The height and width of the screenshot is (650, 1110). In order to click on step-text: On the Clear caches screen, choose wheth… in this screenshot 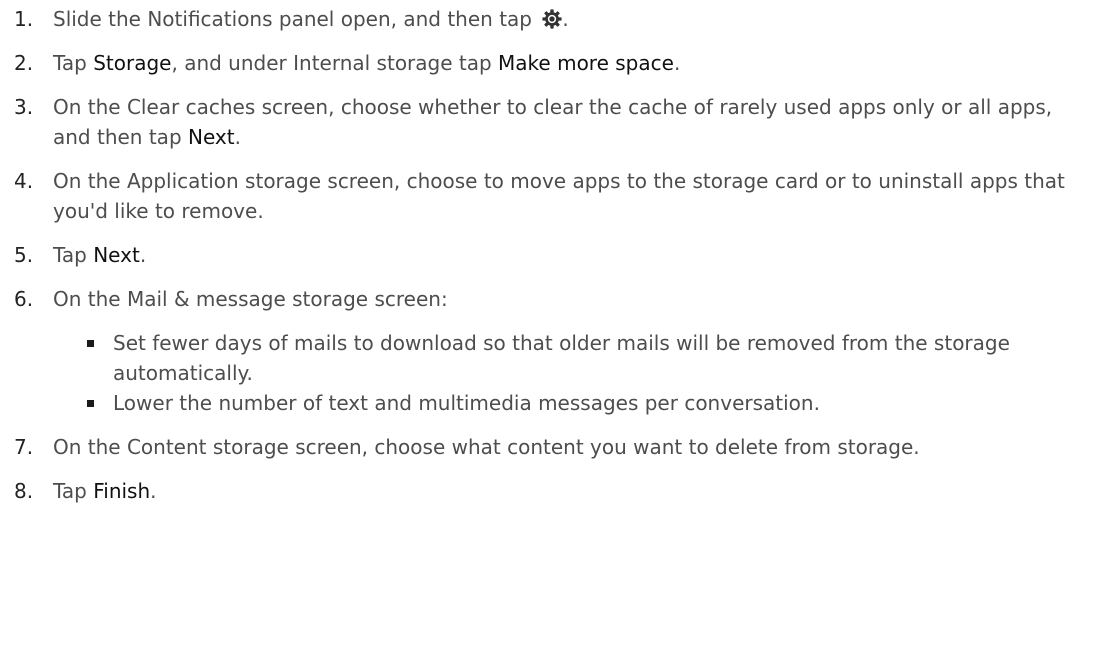, I will do `click(552, 122)`.